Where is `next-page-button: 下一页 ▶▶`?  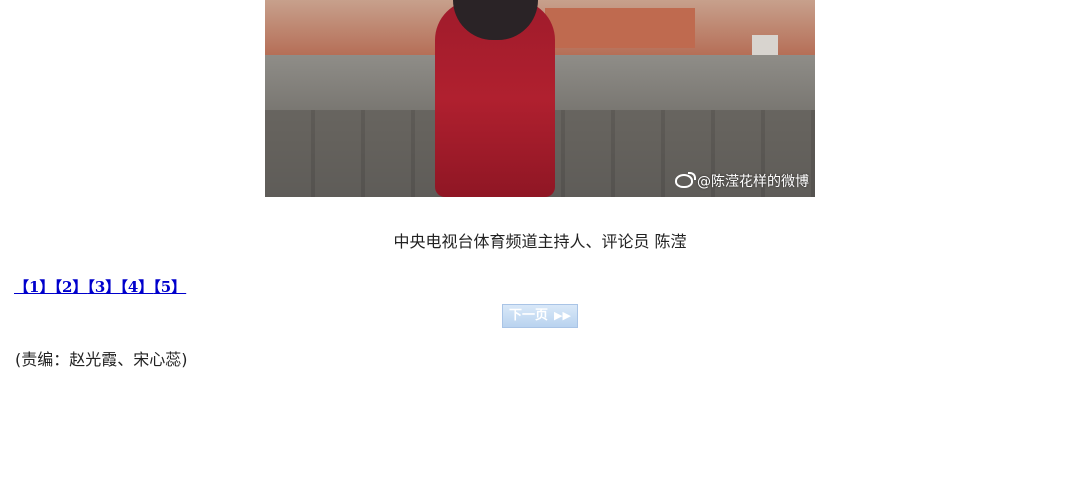
next-page-button: 下一页 ▶▶ is located at coordinates (540, 316).